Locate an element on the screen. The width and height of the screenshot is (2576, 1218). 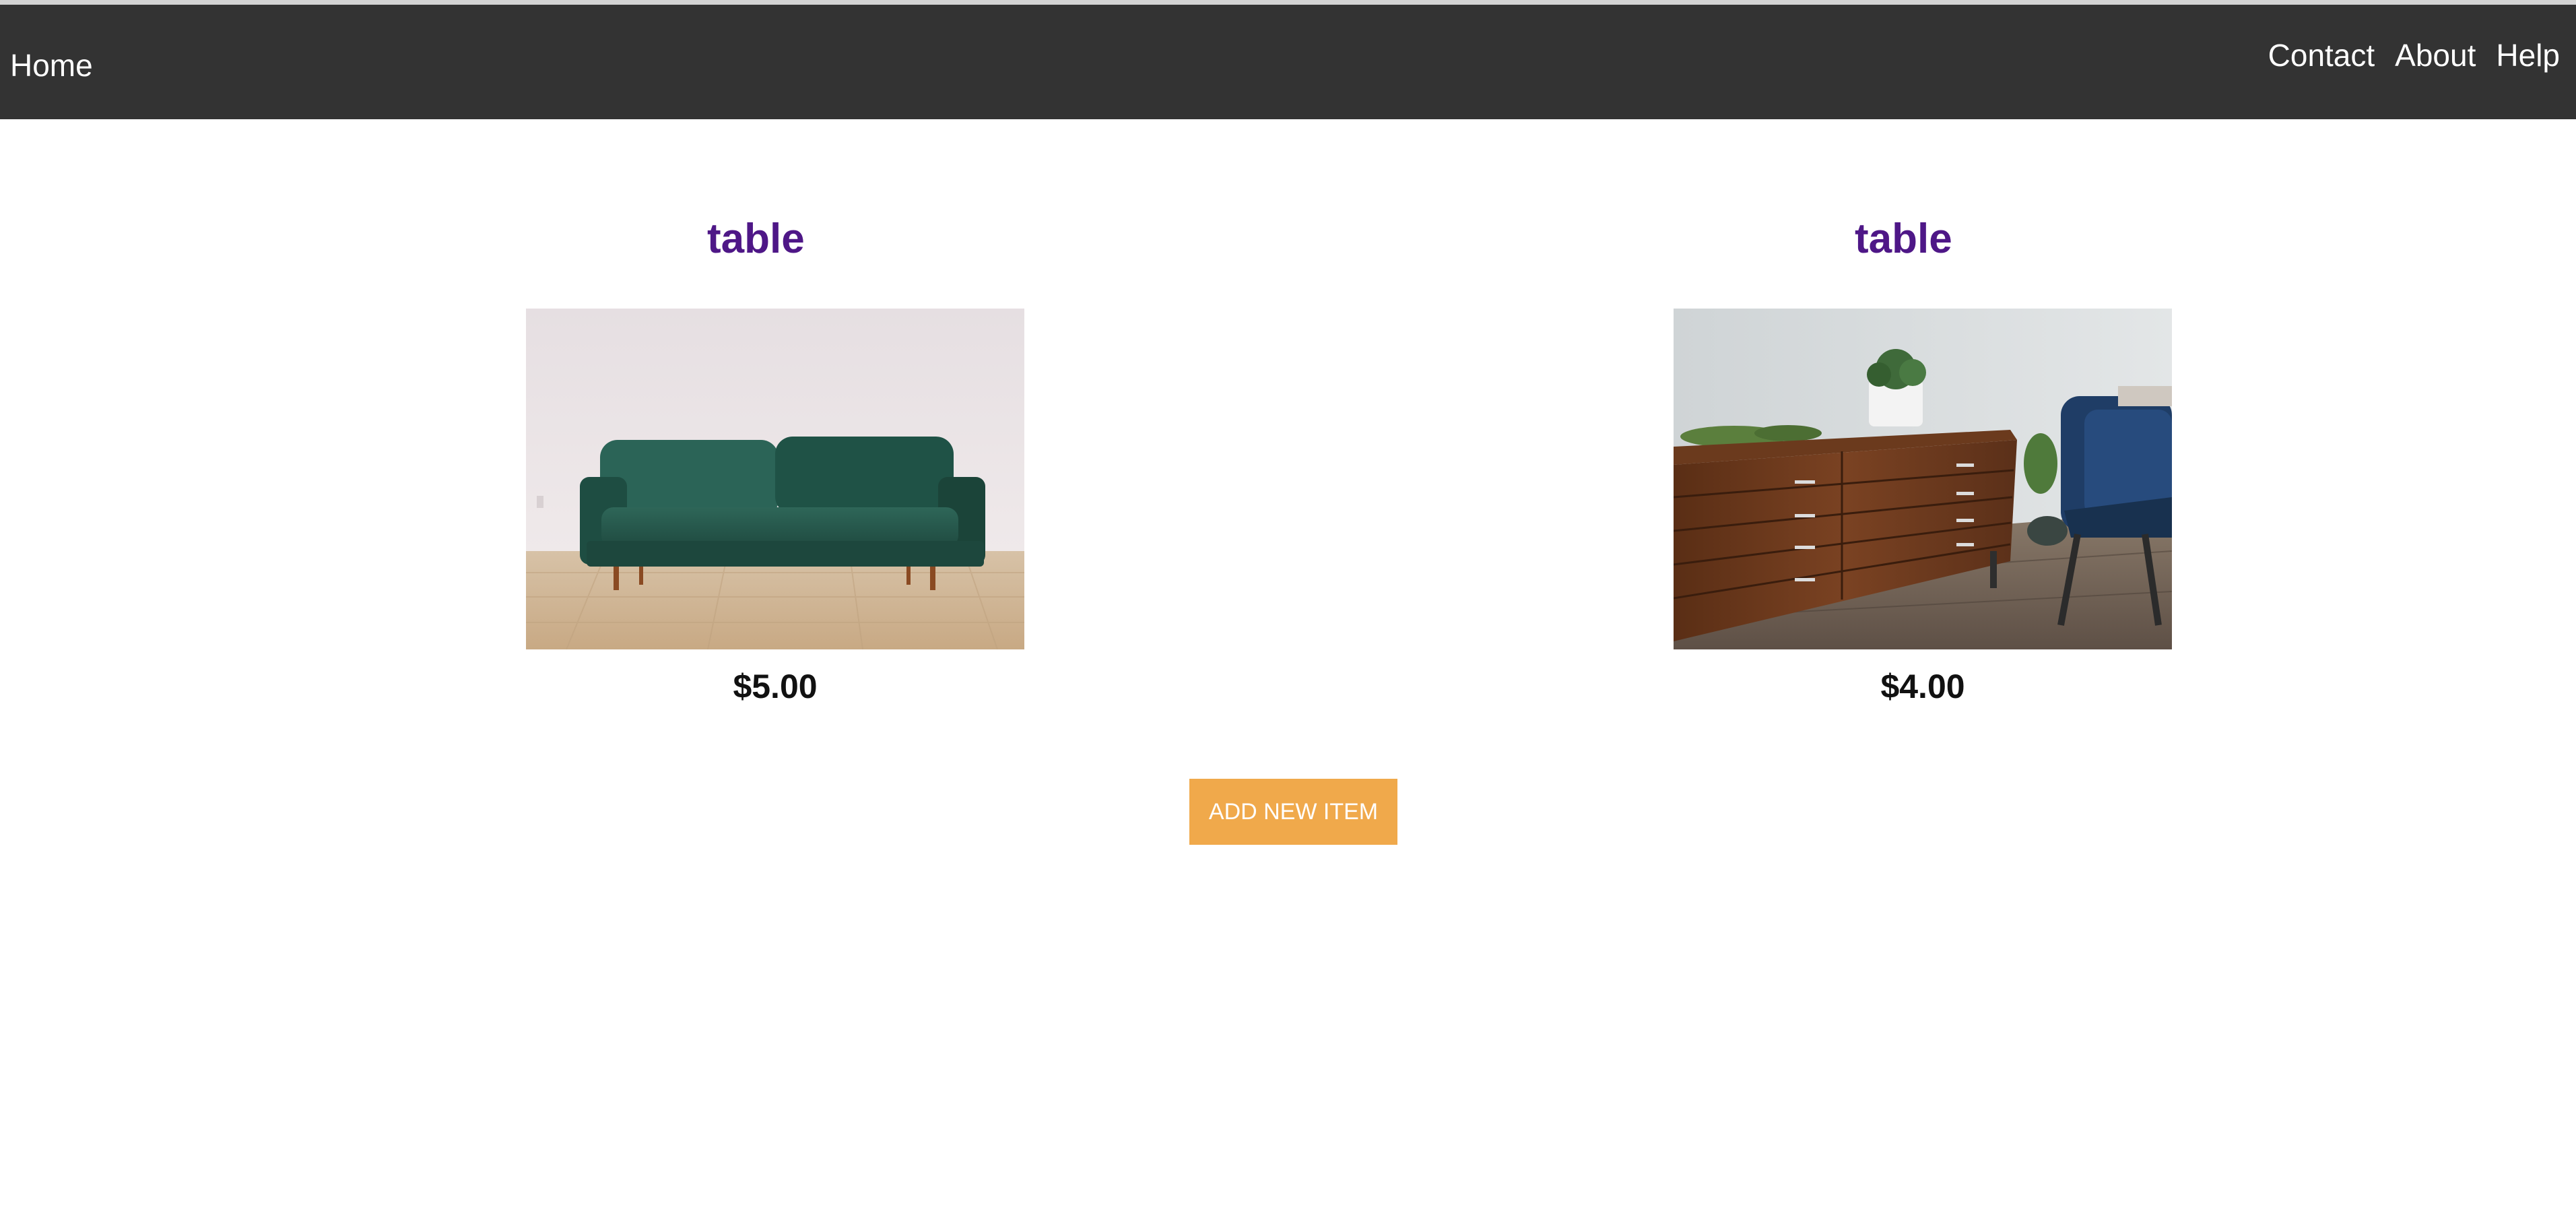
dresser-photo is located at coordinates (1923, 479).